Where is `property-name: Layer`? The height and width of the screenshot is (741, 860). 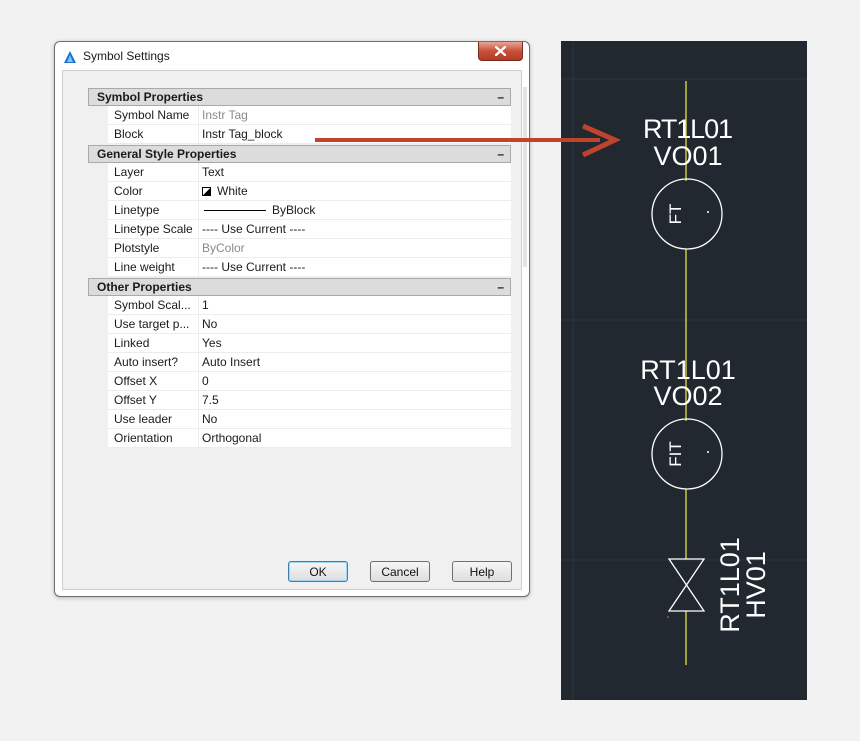
property-name: Layer is located at coordinates (153, 172).